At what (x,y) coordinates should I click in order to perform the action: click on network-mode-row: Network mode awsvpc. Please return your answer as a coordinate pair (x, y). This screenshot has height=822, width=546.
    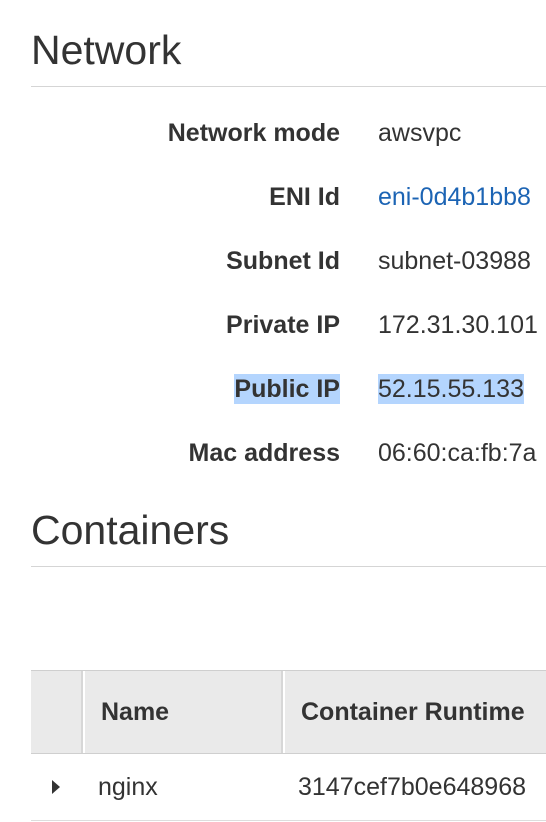
    Looking at the image, I should click on (273, 130).